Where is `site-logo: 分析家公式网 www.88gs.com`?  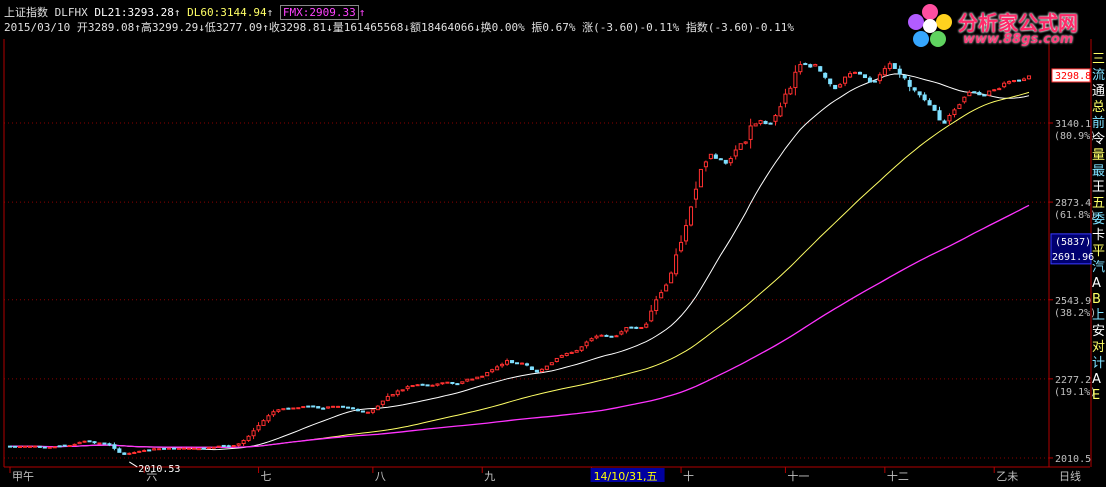 site-logo: 分析家公式网 www.88gs.com is located at coordinates (1005, 25).